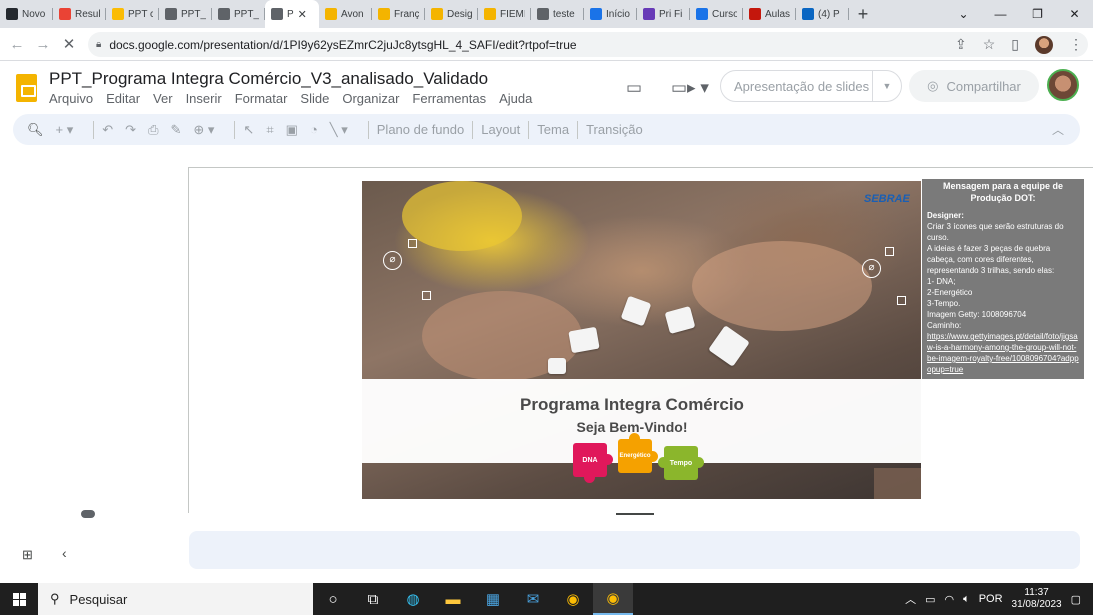 Image resolution: width=1093 pixels, height=615 pixels. Describe the element at coordinates (963, 14) in the screenshot. I see `tab-search-icon: ⌄` at that location.